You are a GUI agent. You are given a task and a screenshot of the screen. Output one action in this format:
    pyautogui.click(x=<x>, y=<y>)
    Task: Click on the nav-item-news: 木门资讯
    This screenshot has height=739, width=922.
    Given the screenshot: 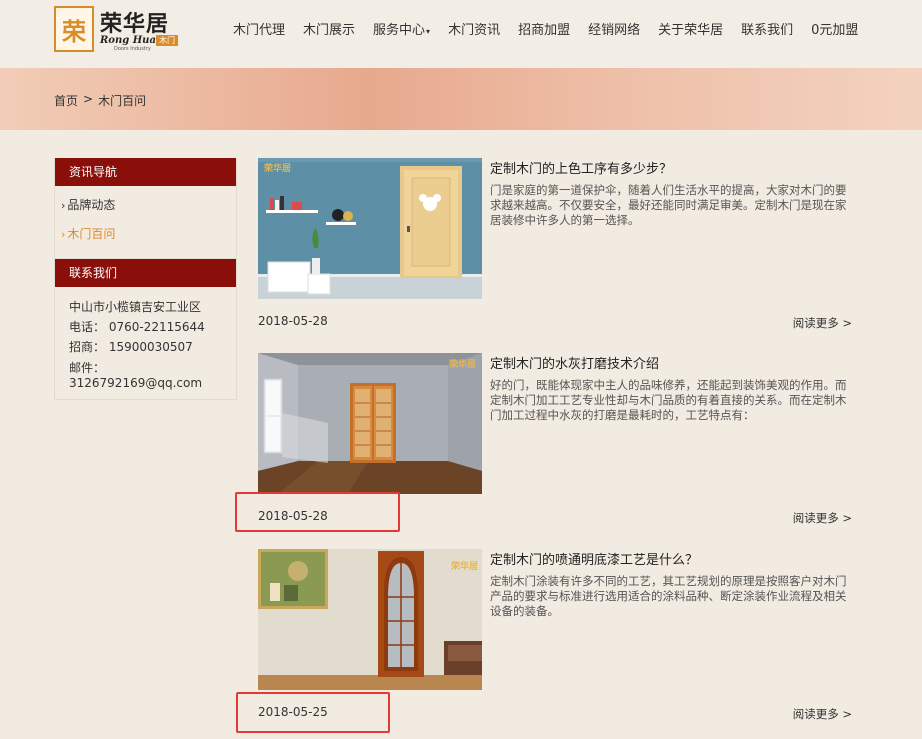 What is the action you would take?
    pyautogui.click(x=474, y=28)
    